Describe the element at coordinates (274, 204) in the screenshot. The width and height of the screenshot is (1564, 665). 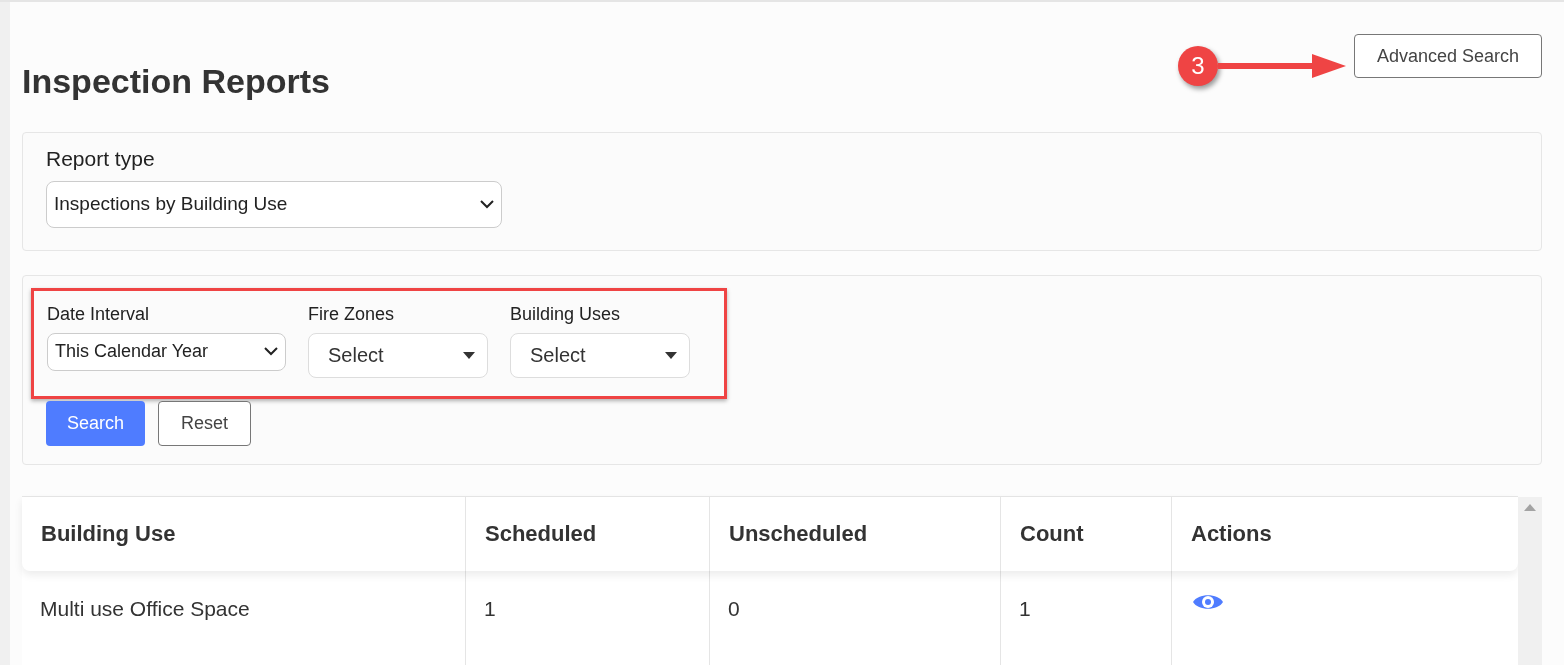
I see `report-type-select: Inspections by Building Use` at that location.